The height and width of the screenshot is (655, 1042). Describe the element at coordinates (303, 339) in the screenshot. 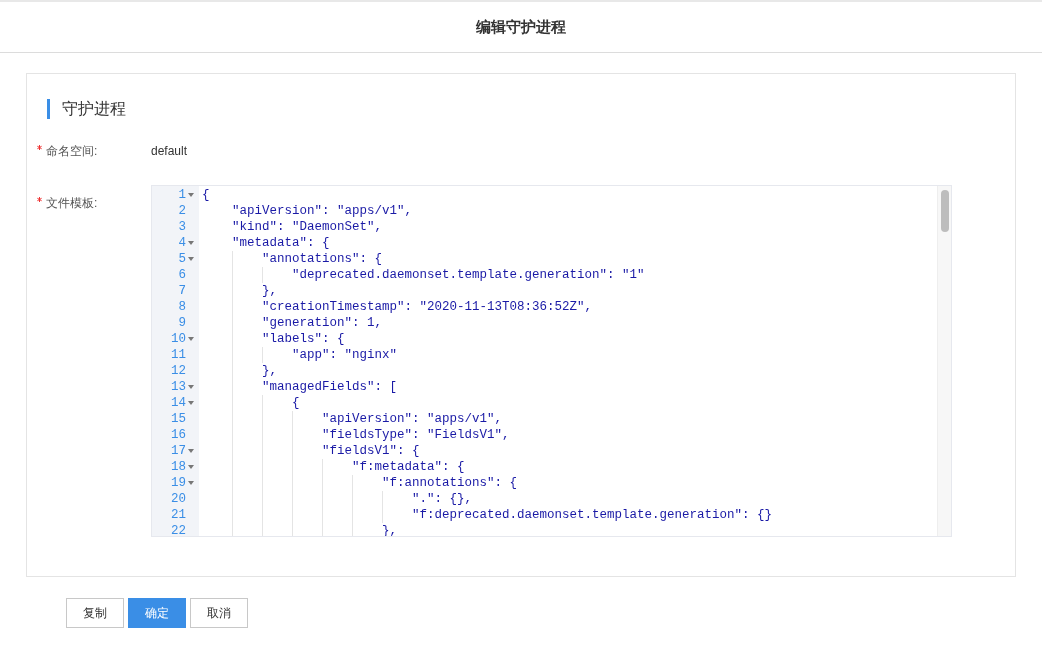

I see `code-line: "labels": {` at that location.